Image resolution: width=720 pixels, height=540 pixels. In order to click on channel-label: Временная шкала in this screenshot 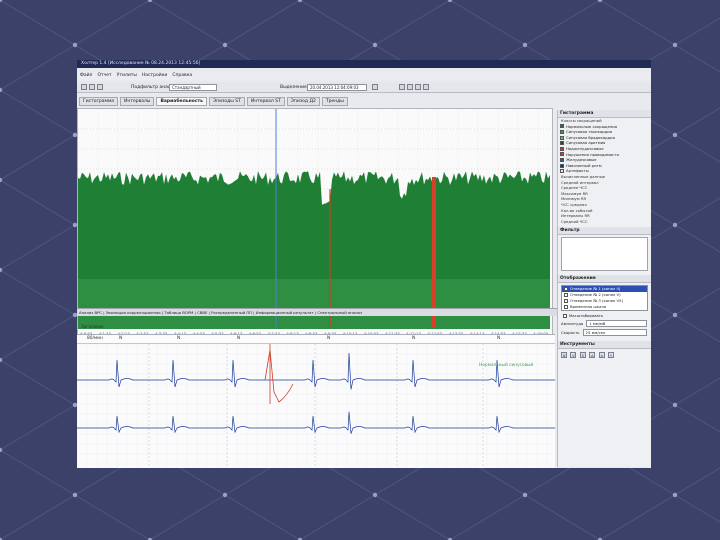, I will do `click(588, 307)`.